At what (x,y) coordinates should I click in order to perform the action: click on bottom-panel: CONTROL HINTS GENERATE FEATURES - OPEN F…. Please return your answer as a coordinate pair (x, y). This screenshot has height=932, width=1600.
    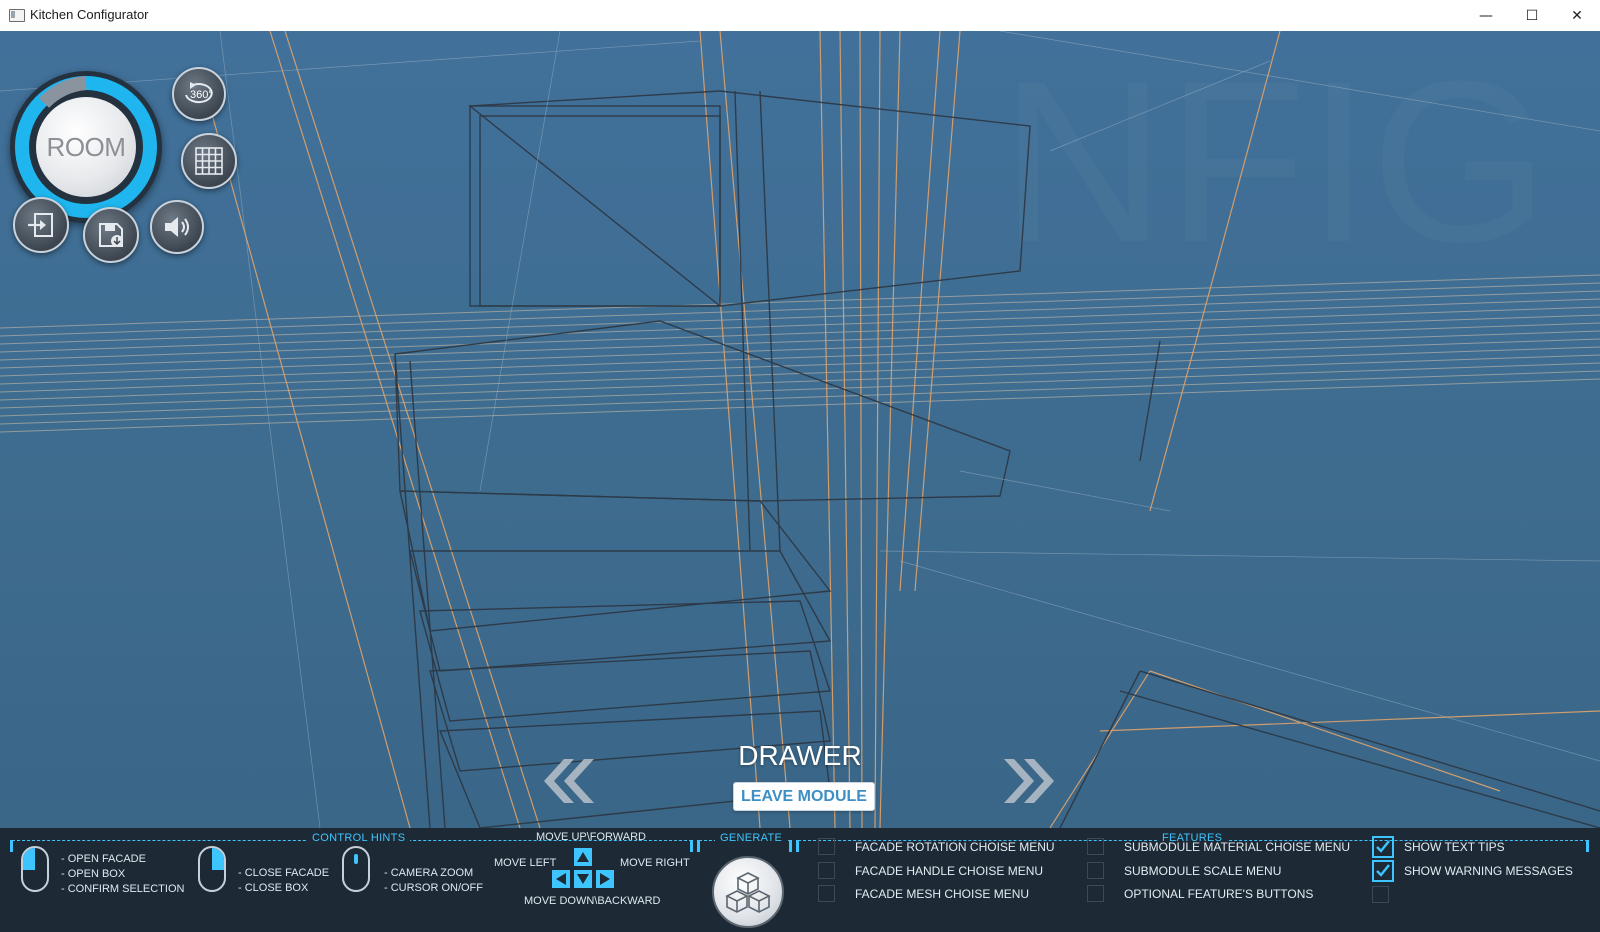
    Looking at the image, I should click on (800, 880).